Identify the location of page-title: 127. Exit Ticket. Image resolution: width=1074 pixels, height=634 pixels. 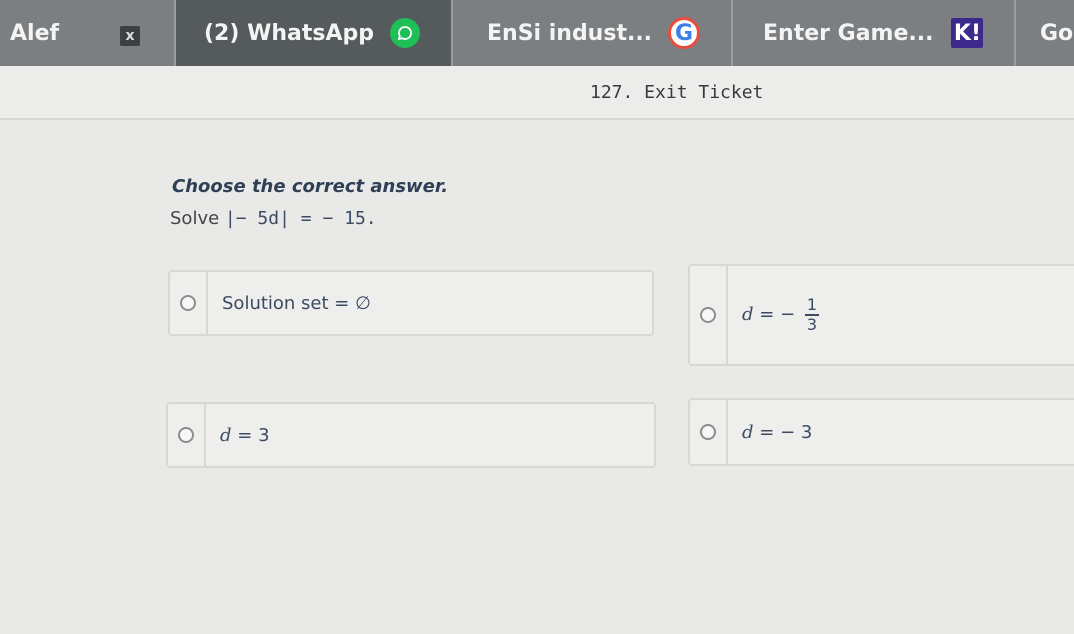
(677, 92).